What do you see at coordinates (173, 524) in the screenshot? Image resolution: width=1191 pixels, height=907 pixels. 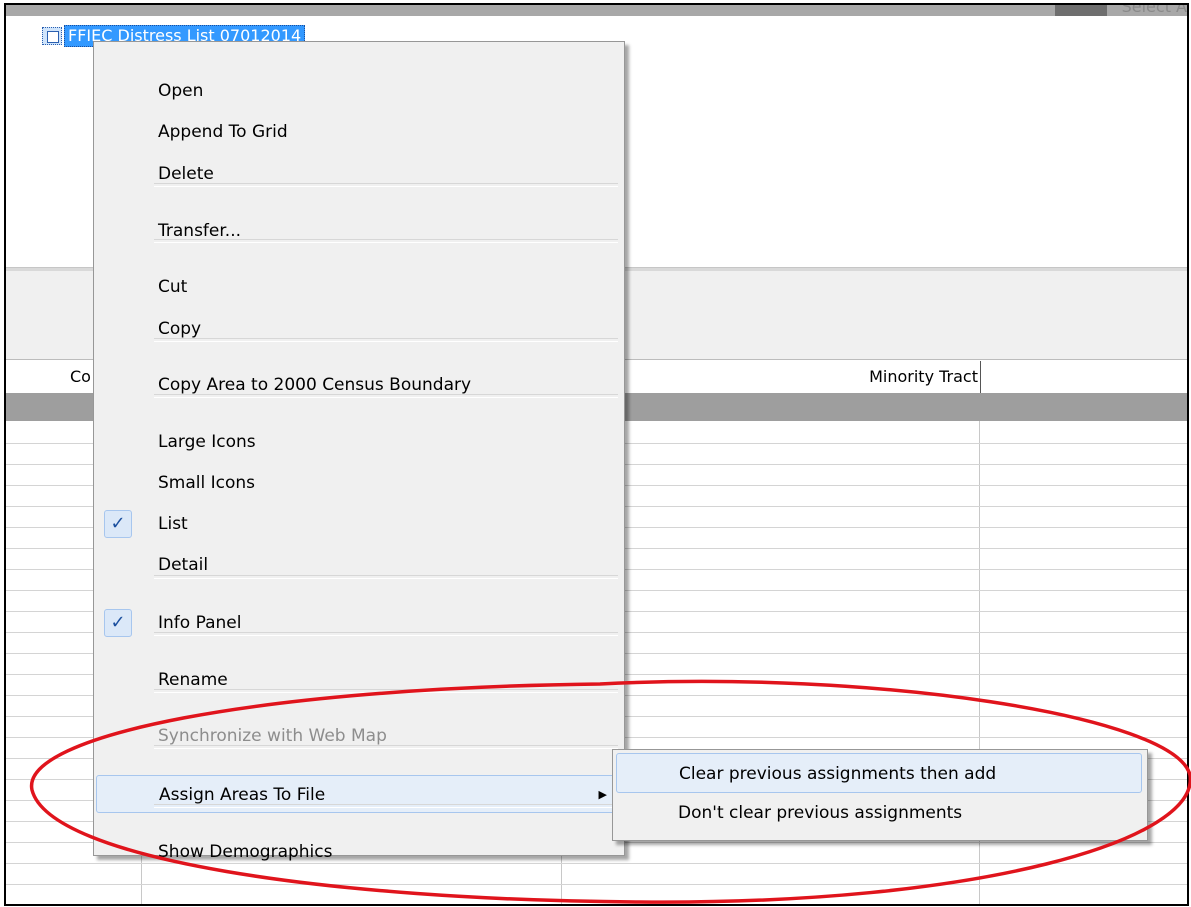 I see `menu-item-label: List` at bounding box center [173, 524].